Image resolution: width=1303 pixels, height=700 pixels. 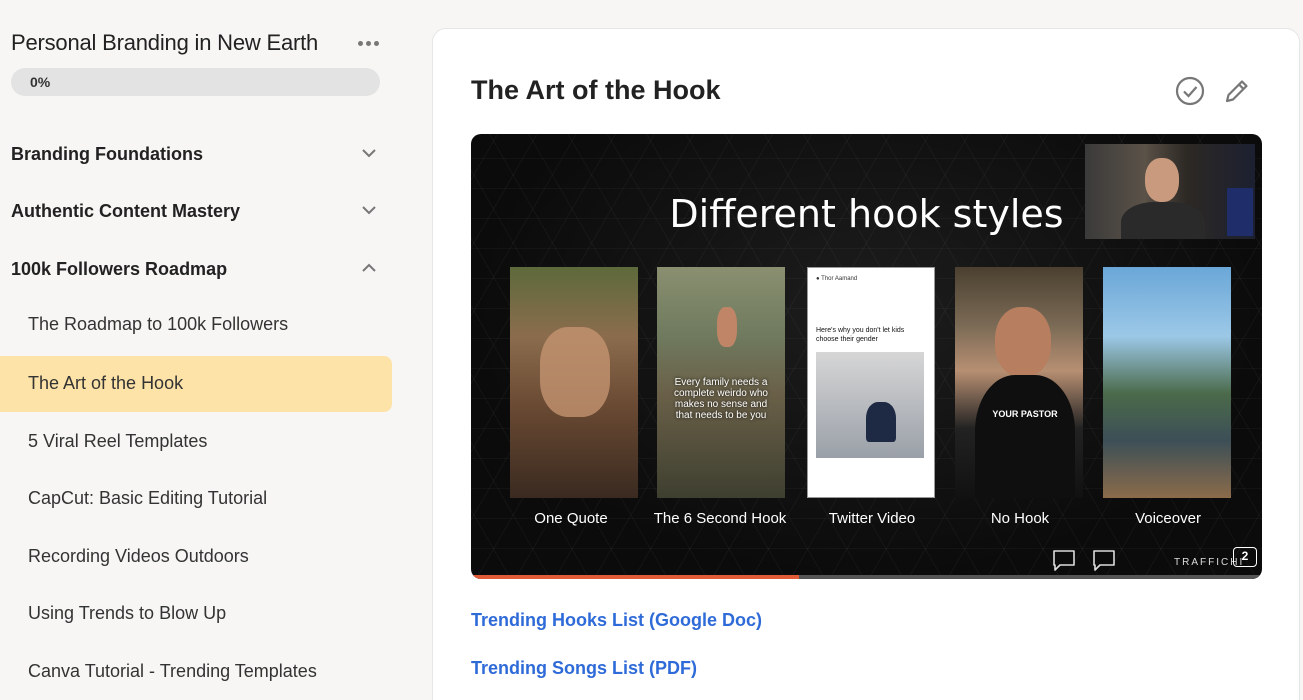 What do you see at coordinates (119, 269) in the screenshot?
I see `section-label: 100k Followers Roadmap` at bounding box center [119, 269].